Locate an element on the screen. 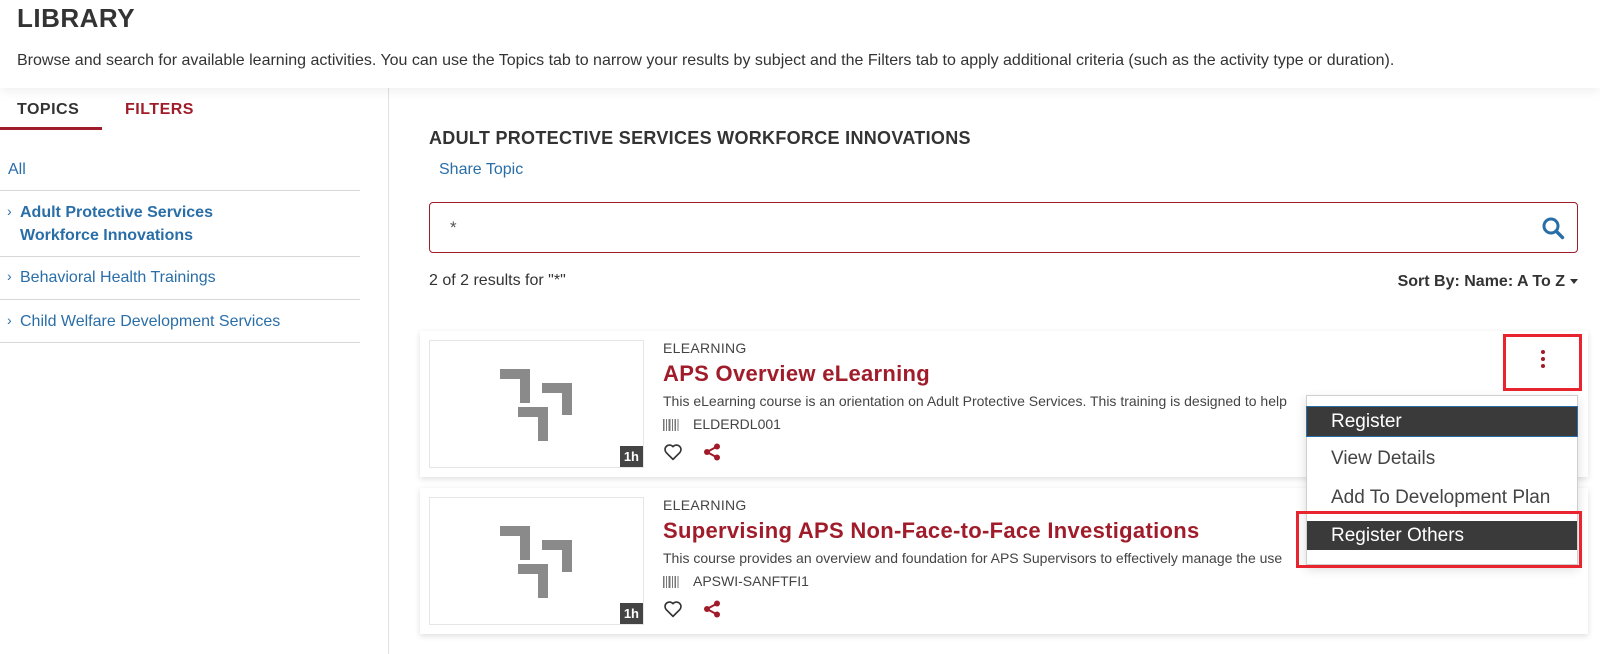 Image resolution: width=1600 pixels, height=654 pixels. share-topic-link: Share Topic is located at coordinates (481, 170).